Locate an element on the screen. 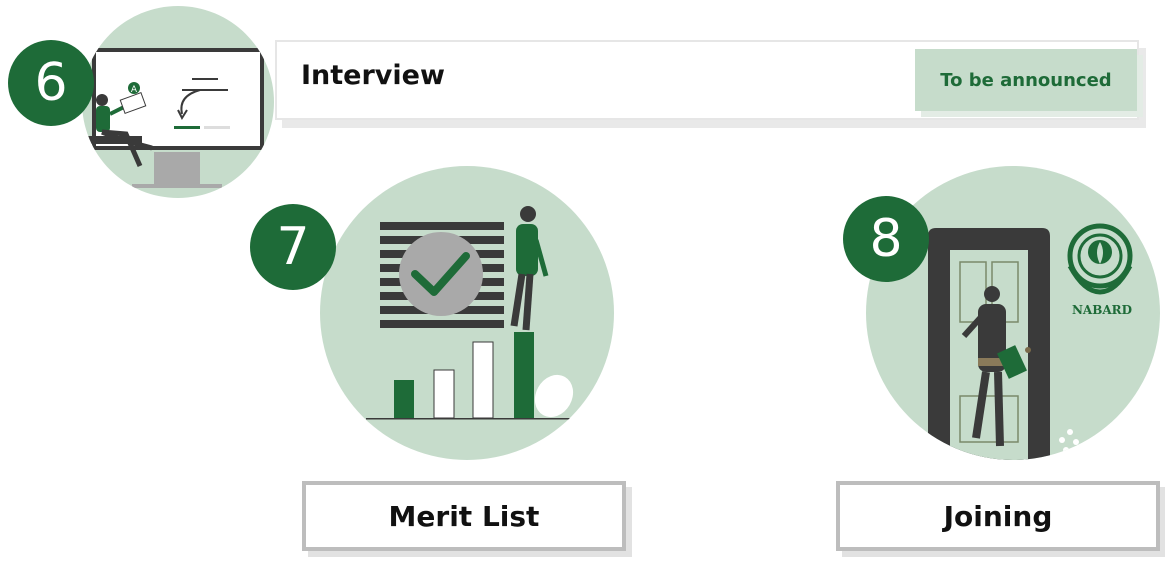 Image resolution: width=1165 pixels, height=562 pixels. merit-list-label: Merit List is located at coordinates (464, 516).